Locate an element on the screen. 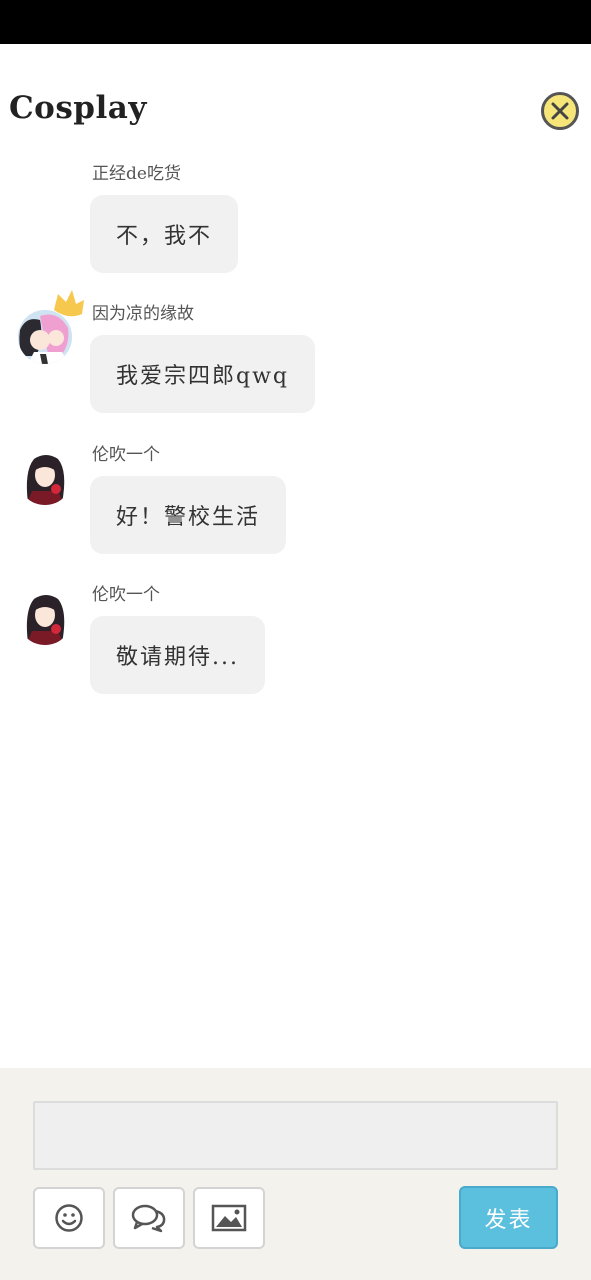 The image size is (591, 1280). smiley-icon is located at coordinates (69, 1218).